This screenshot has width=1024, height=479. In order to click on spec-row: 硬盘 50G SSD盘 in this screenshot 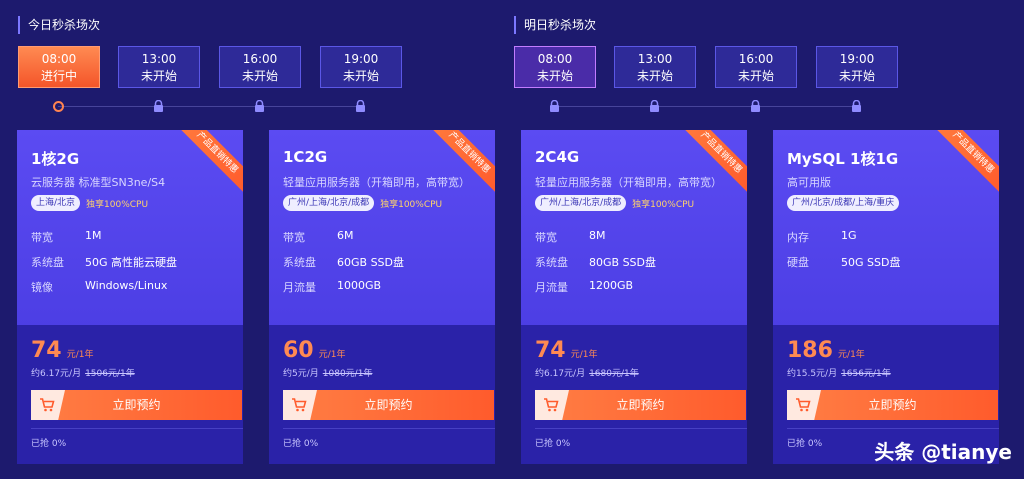, I will do `click(843, 266)`.